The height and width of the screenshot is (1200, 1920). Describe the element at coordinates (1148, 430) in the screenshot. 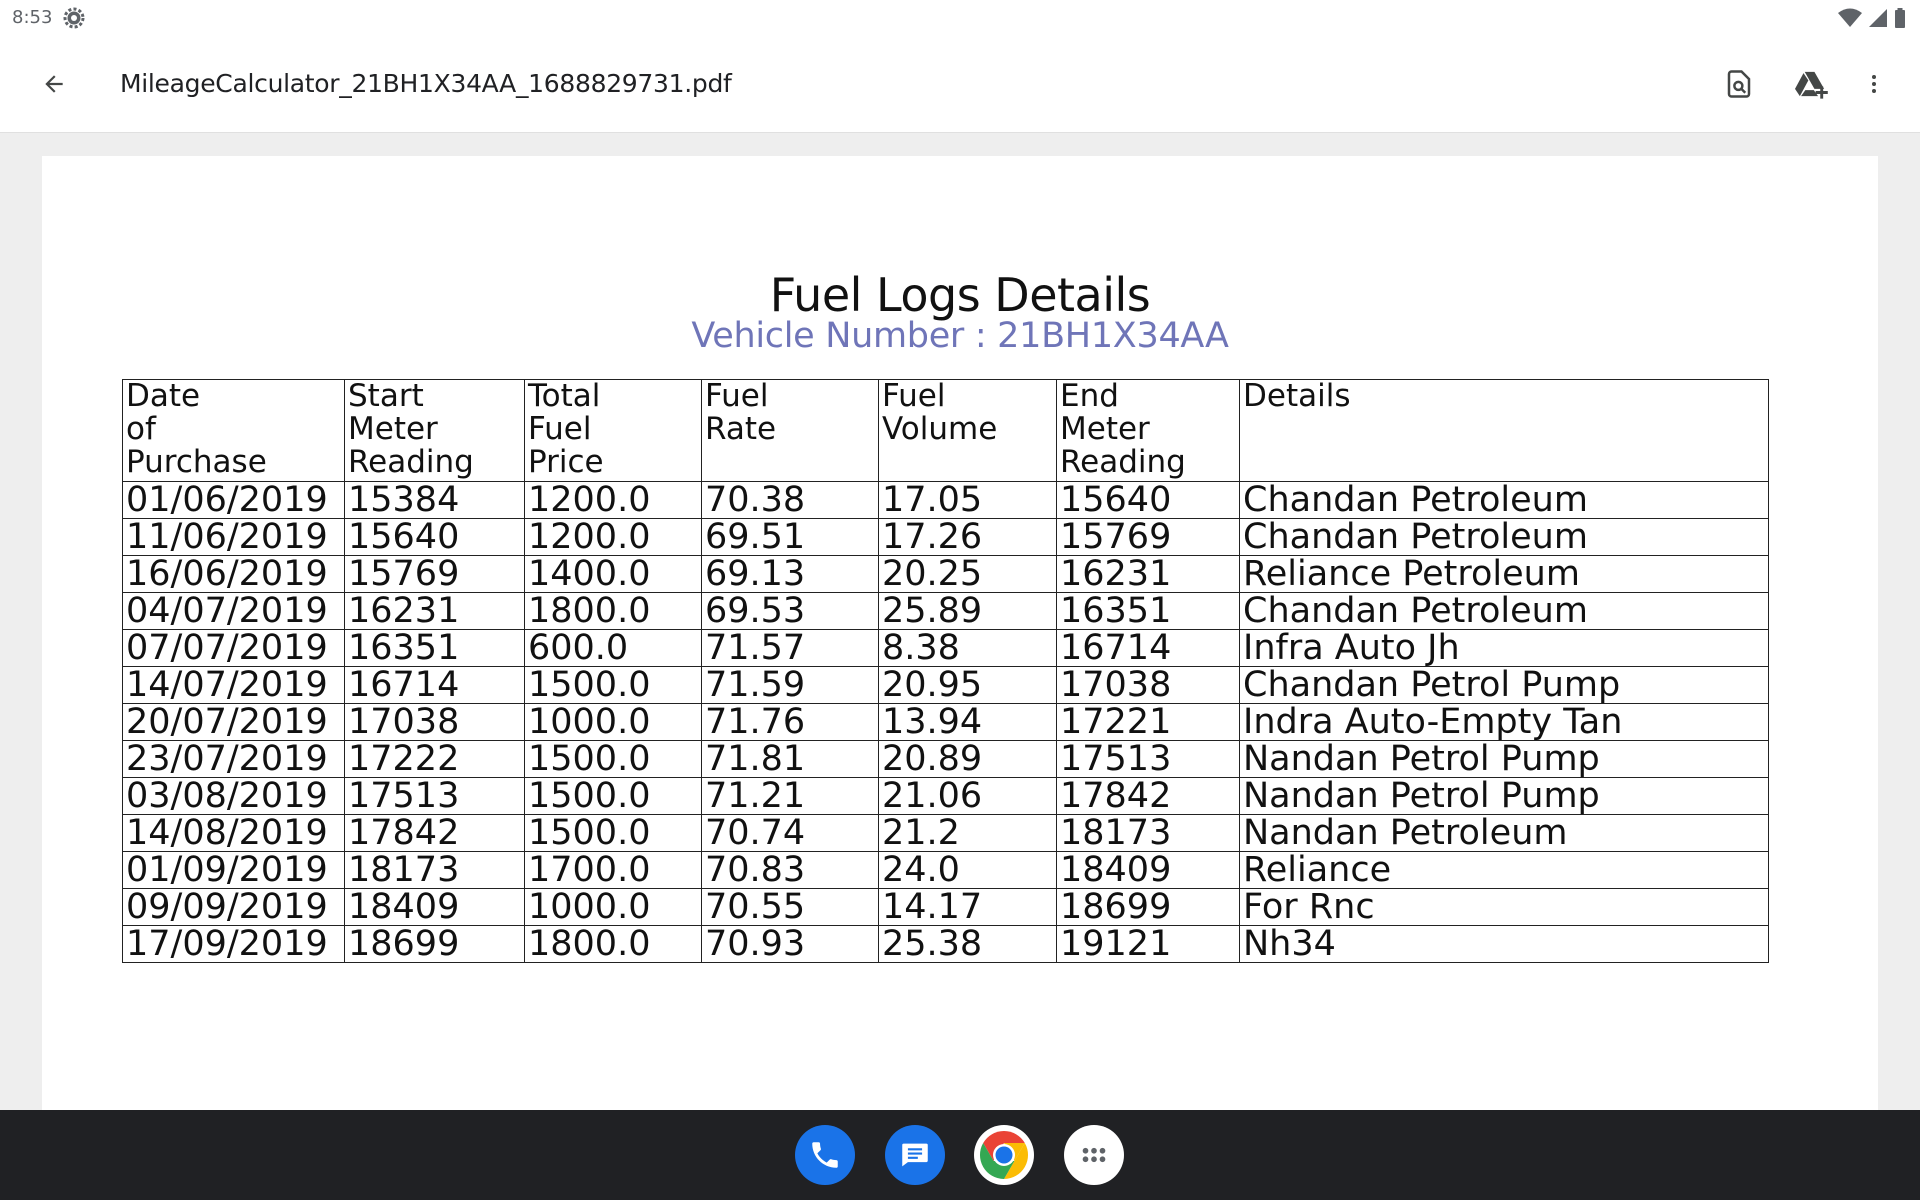

I see `column-header: End Meter Reading` at that location.